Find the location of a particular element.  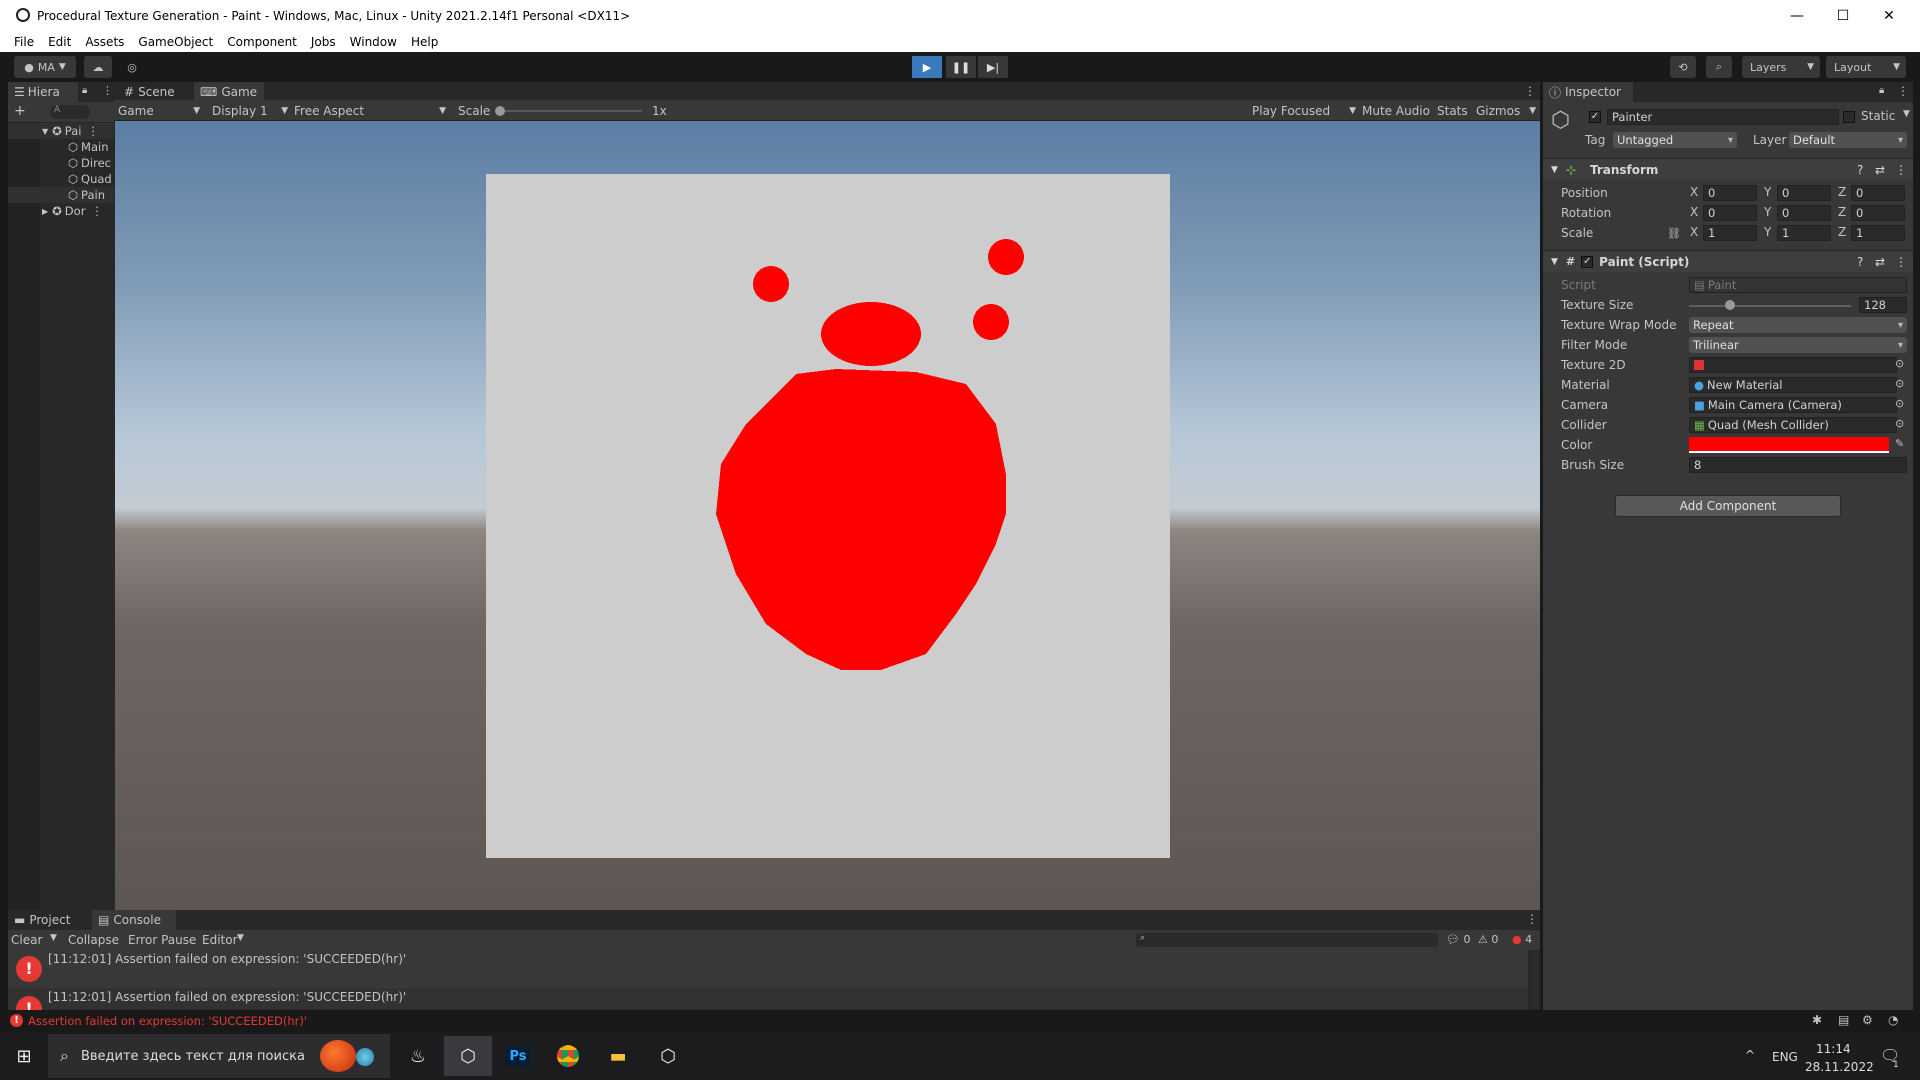

rotation-x-input: 0 is located at coordinates (1730, 213).